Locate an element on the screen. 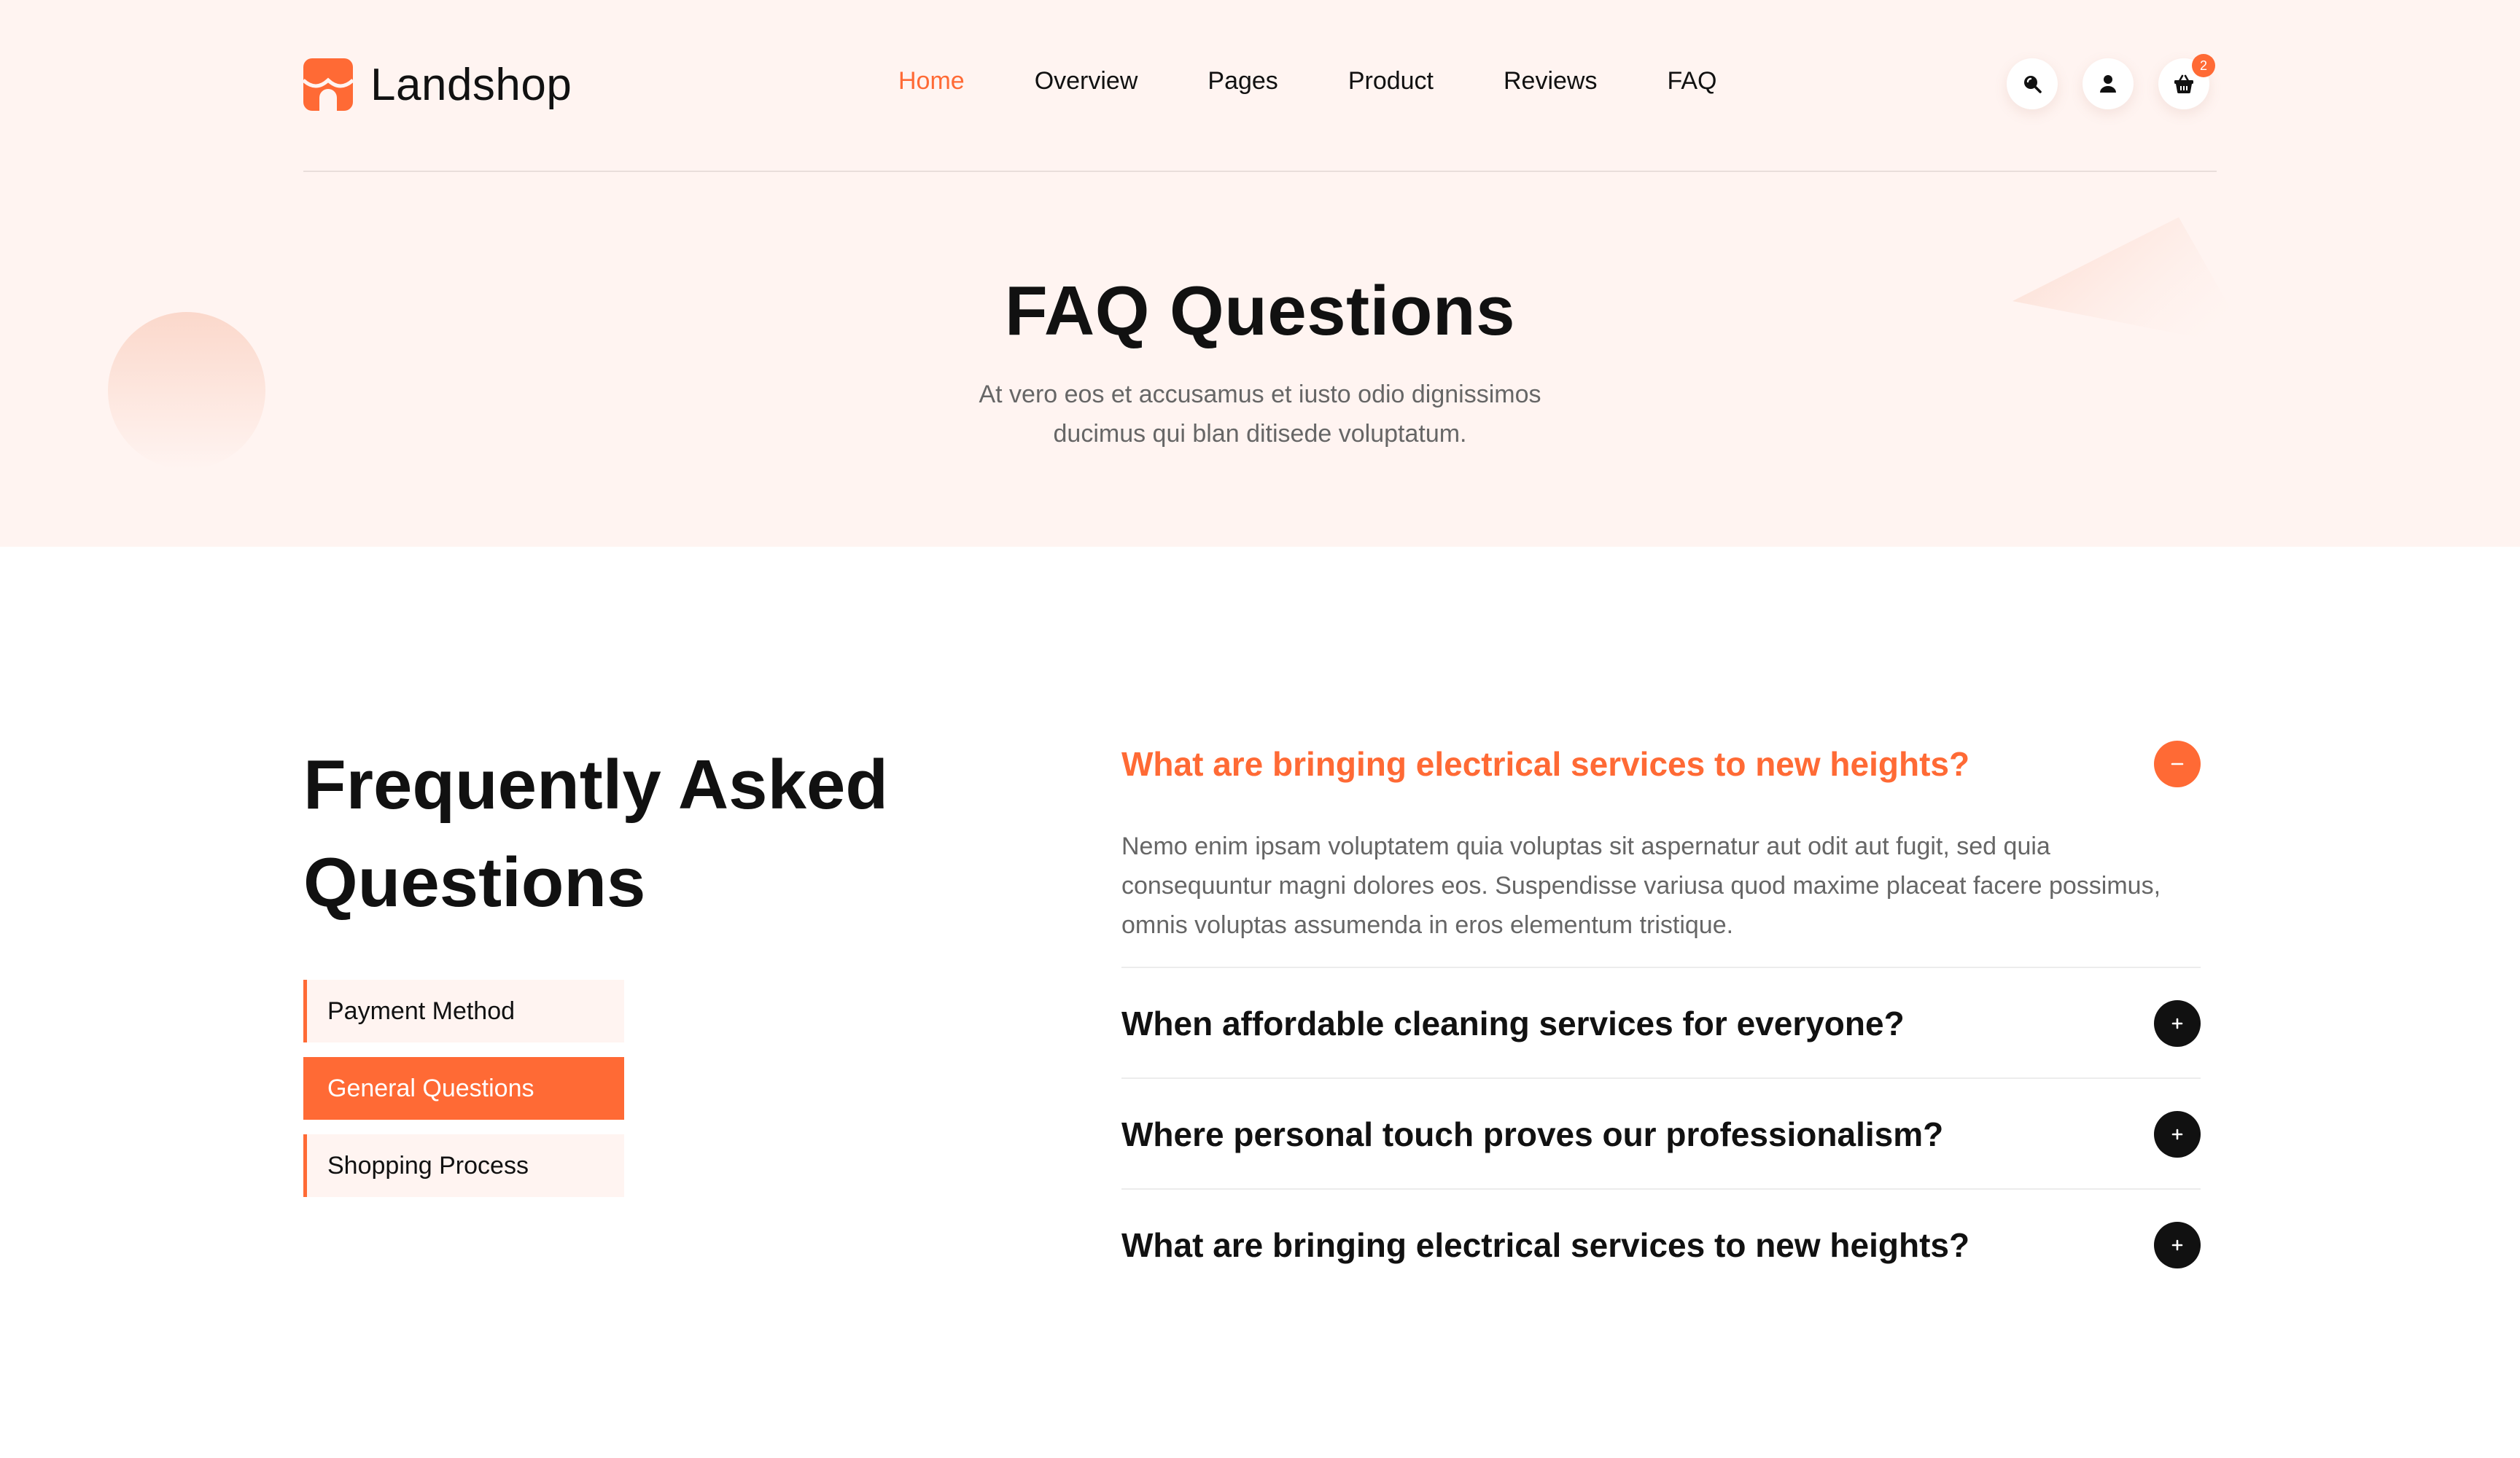  search-button is located at coordinates (2032, 83).